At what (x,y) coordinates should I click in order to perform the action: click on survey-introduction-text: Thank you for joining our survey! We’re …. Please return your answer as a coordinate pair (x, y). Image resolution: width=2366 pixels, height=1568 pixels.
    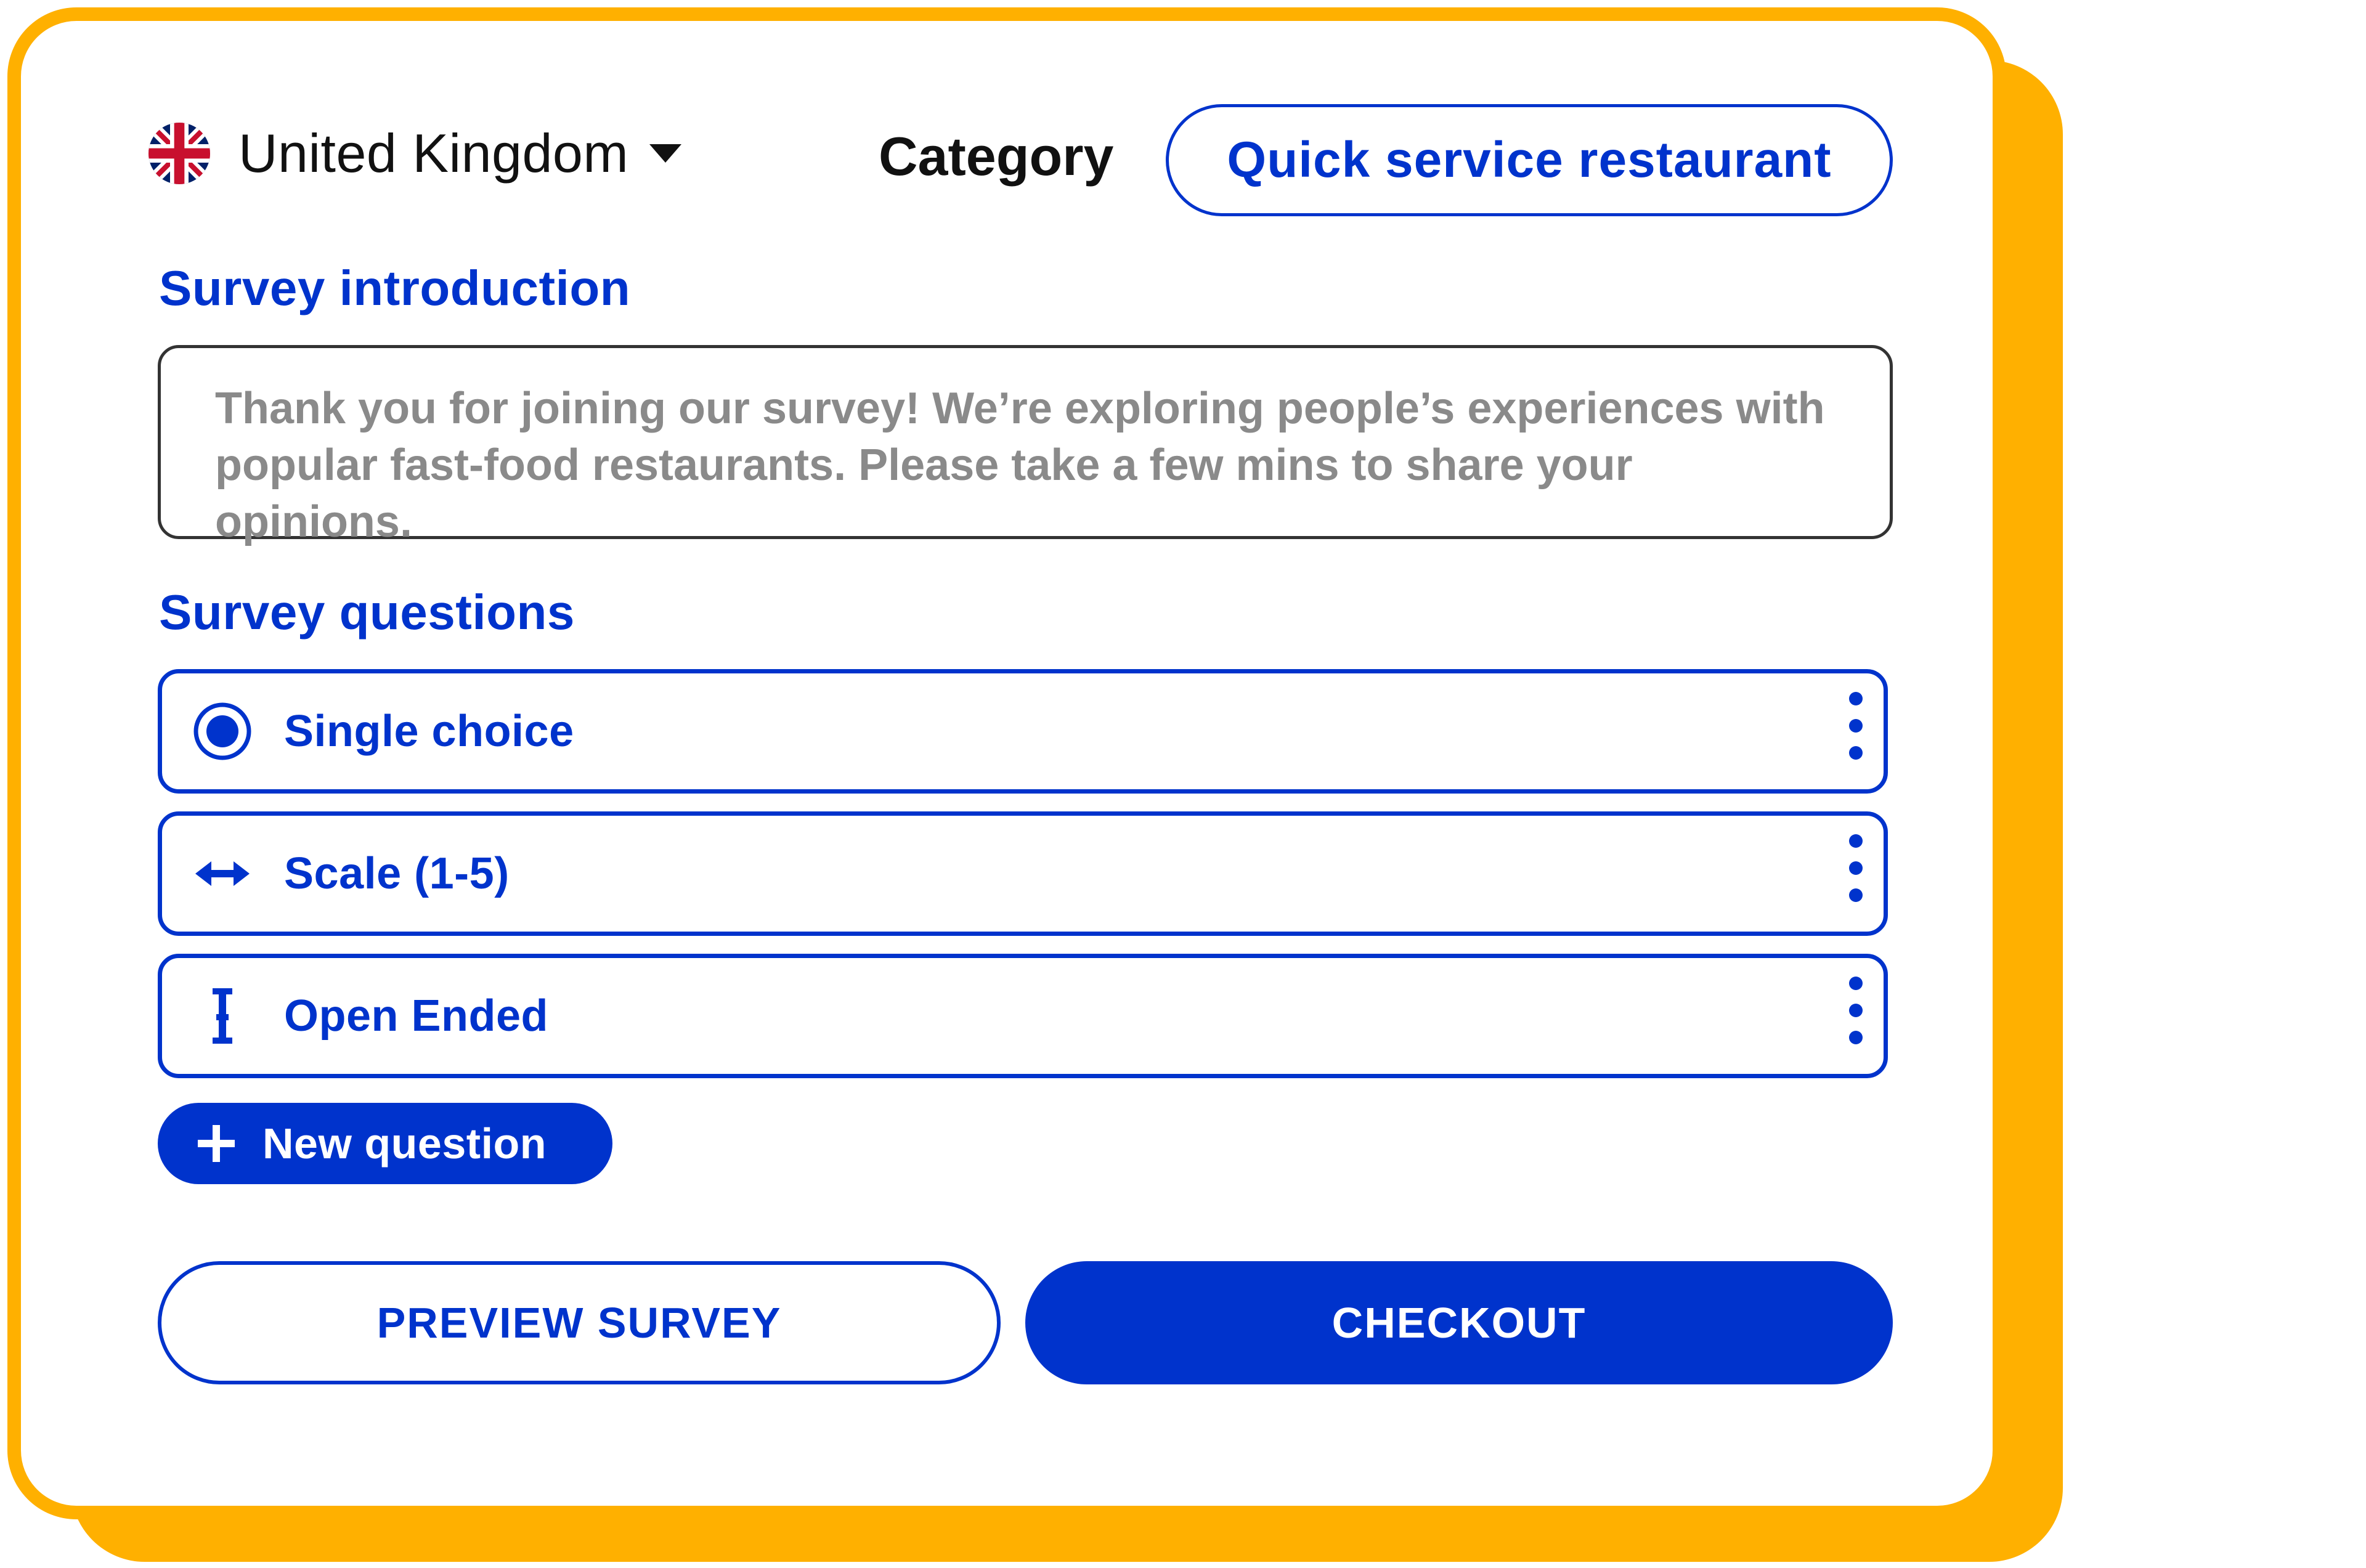
    Looking at the image, I should click on (1020, 465).